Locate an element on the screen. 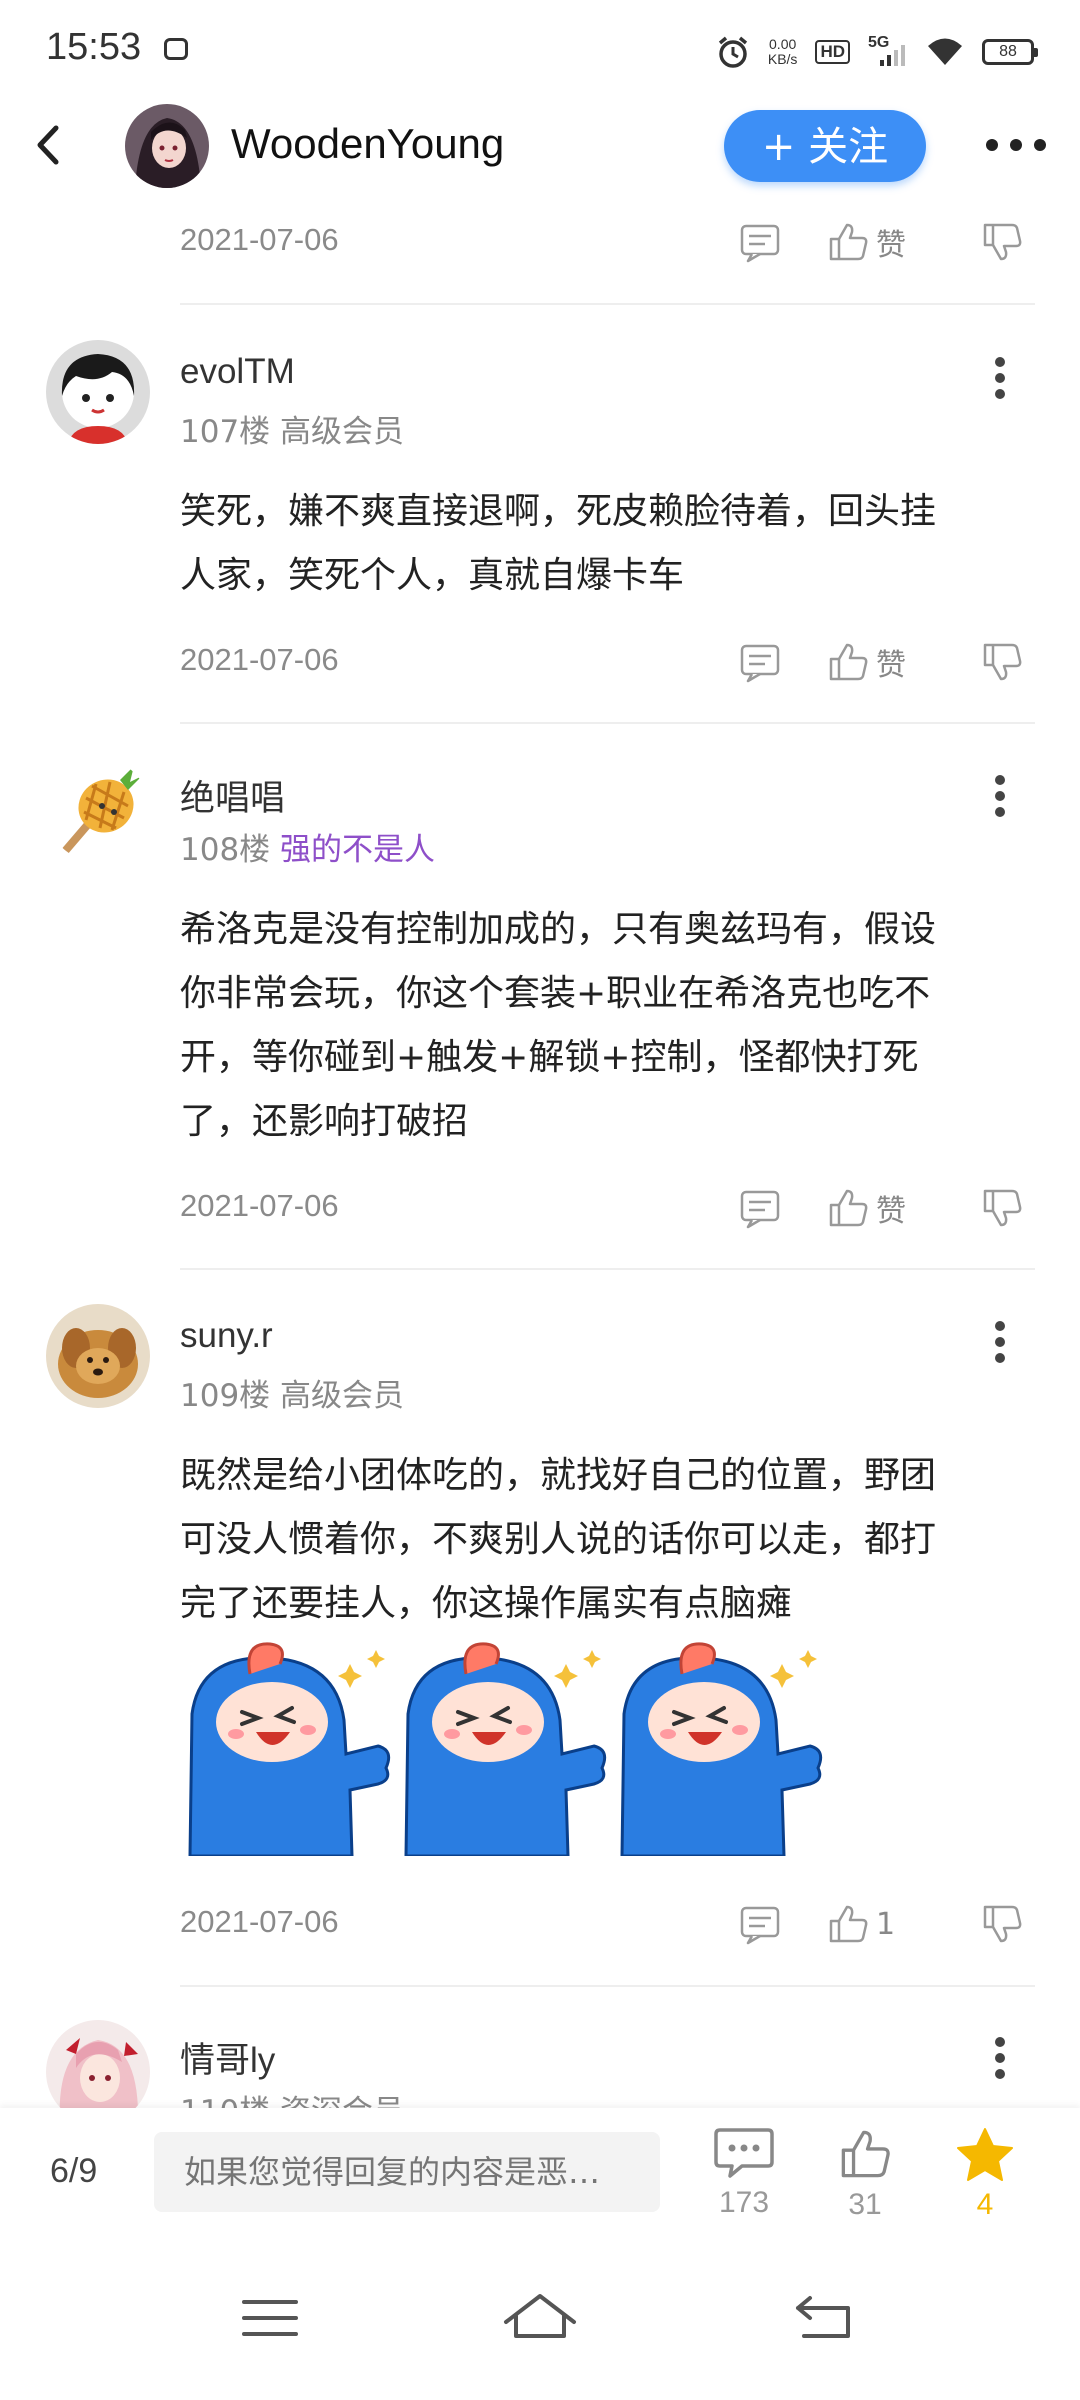 The image size is (1080, 2400). more-options-button is located at coordinates (1020, 145).